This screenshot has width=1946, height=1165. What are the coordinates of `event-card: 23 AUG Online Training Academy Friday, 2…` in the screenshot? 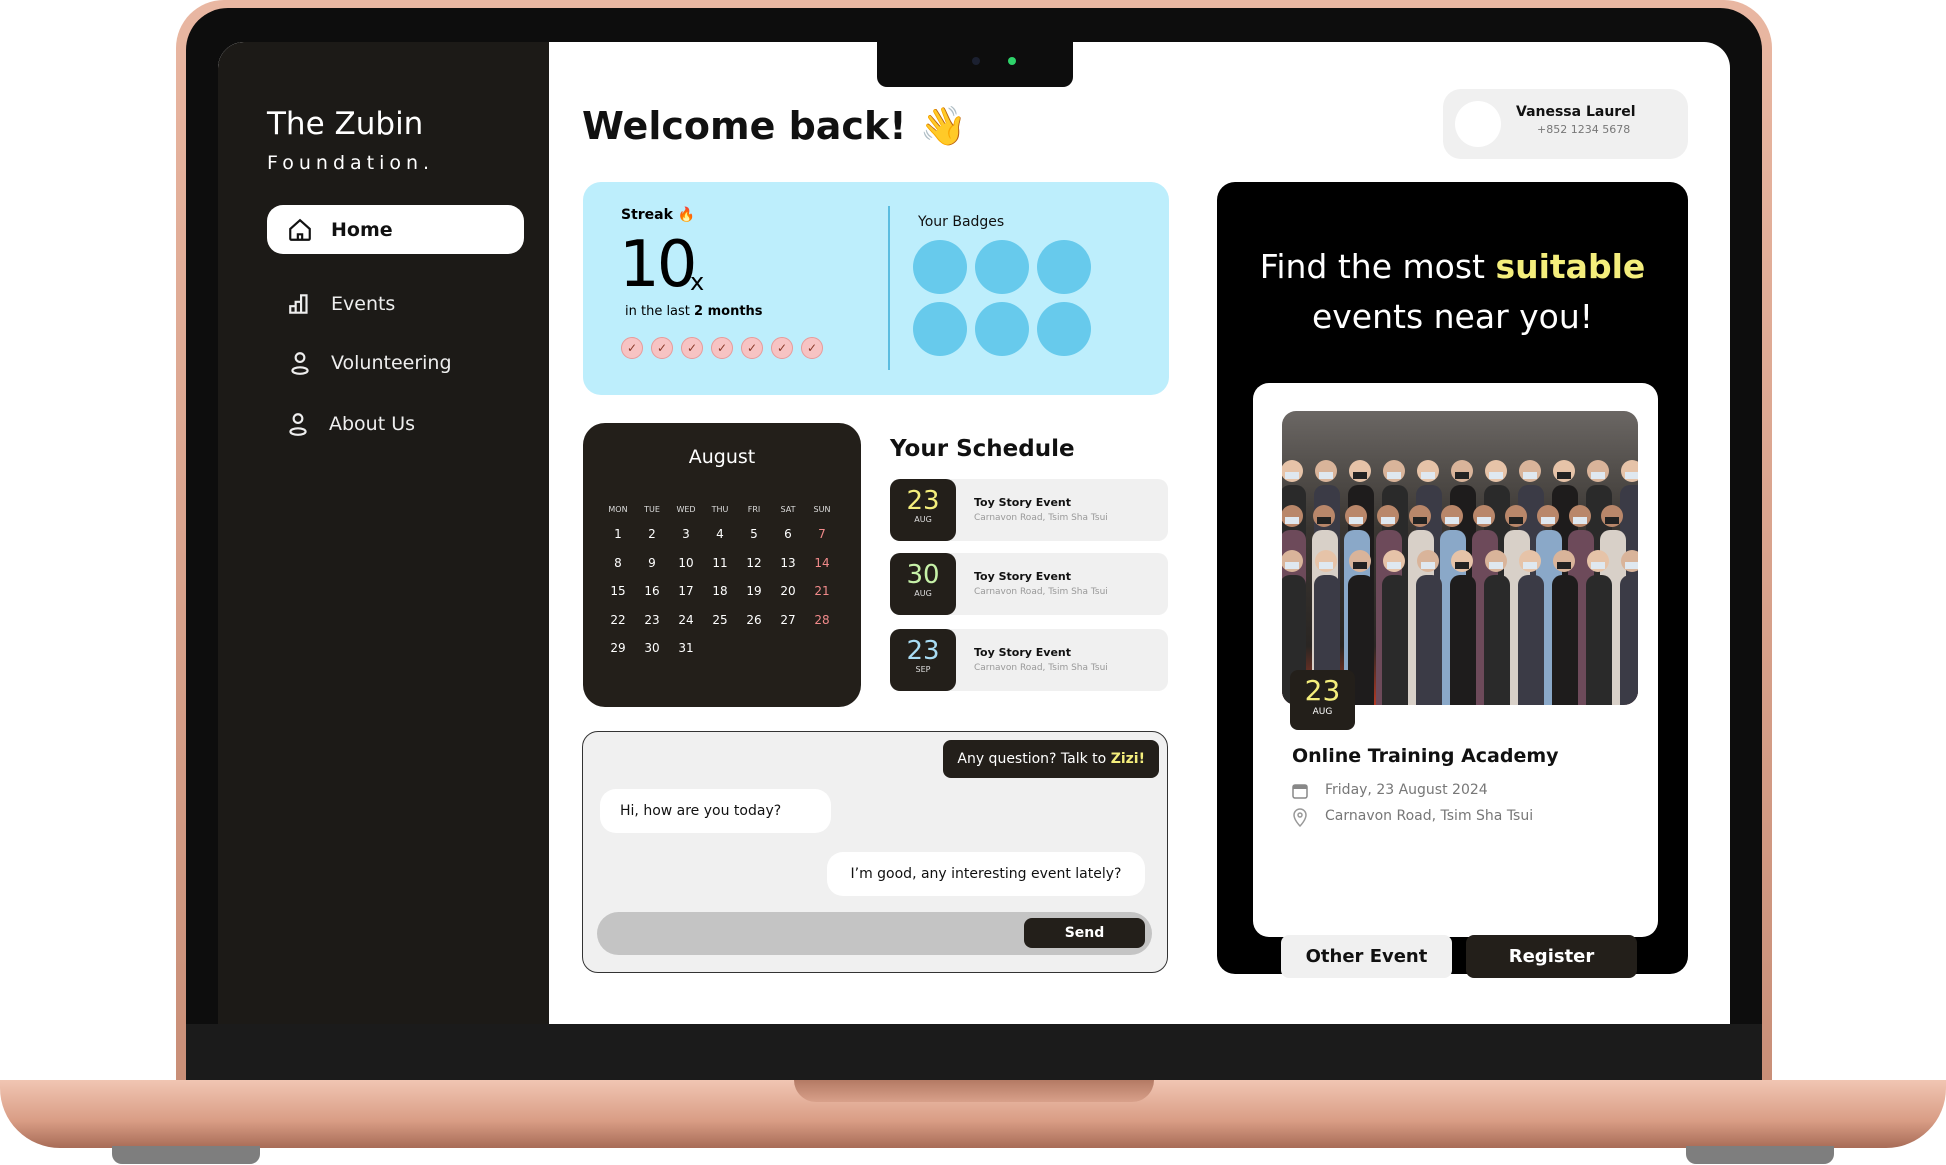 It's located at (1455, 680).